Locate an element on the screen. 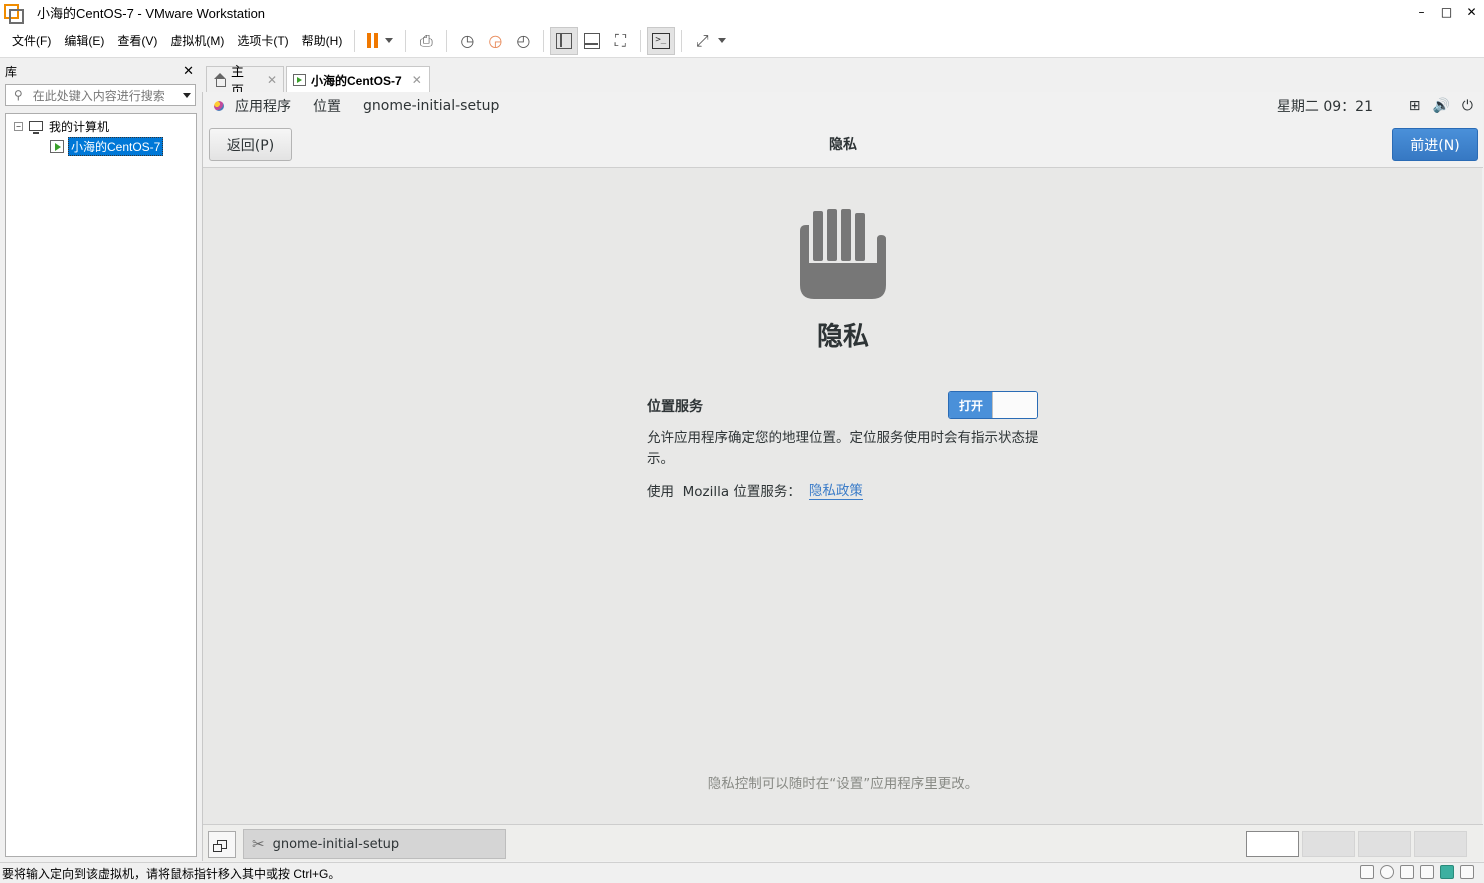 The image size is (1484, 883). location-services-label: 位置服务 is located at coordinates (675, 407).